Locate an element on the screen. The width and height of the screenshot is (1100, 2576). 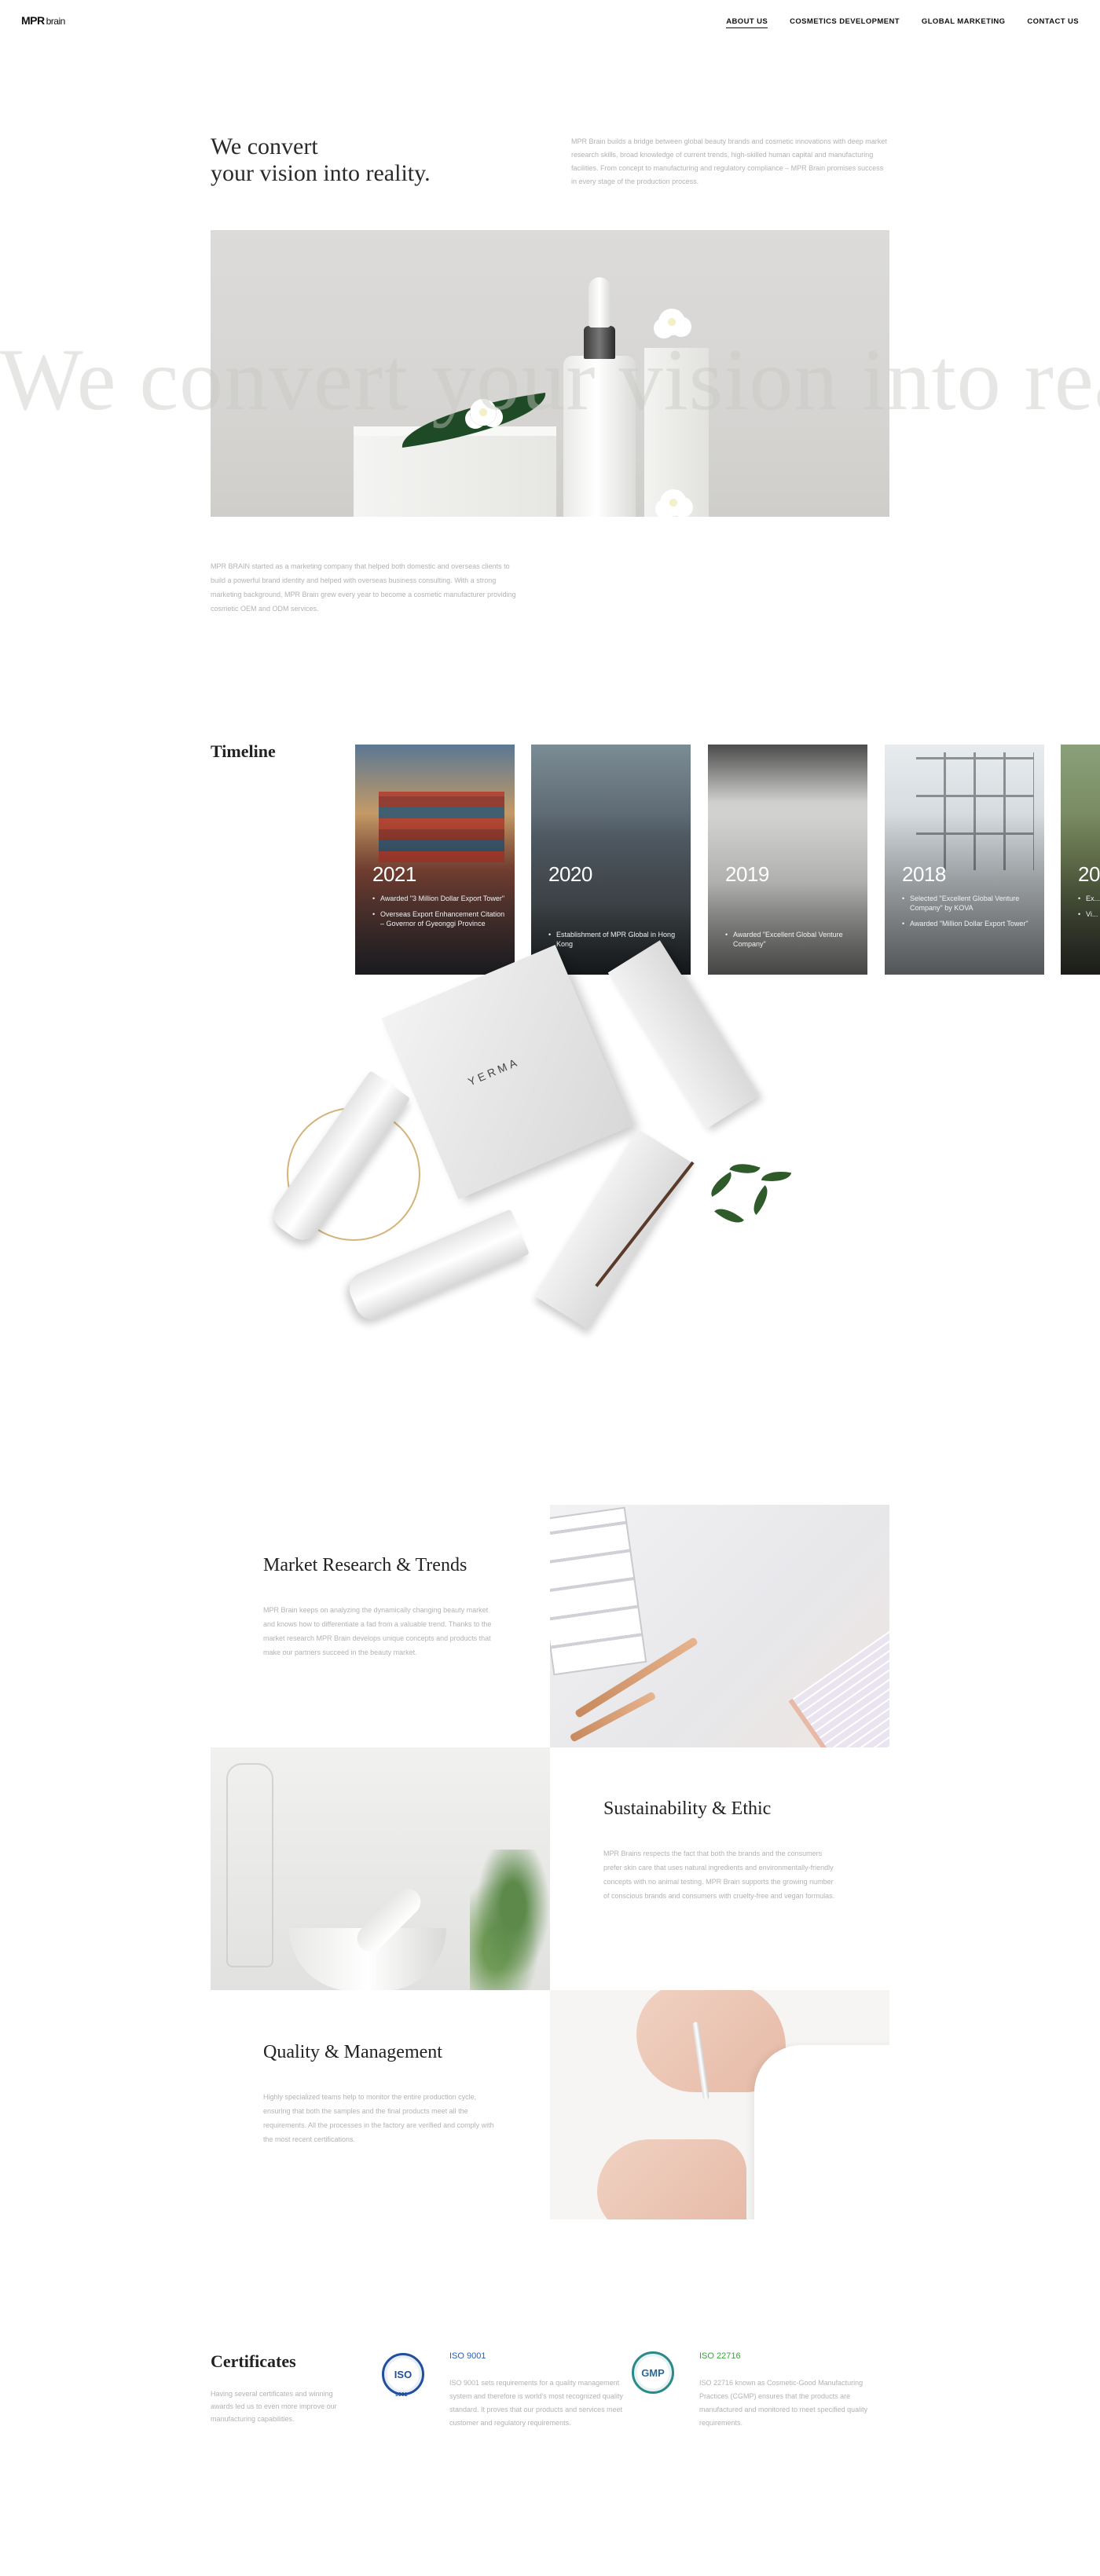
iso-logo-icon: ISO is located at coordinates (403, 2374).